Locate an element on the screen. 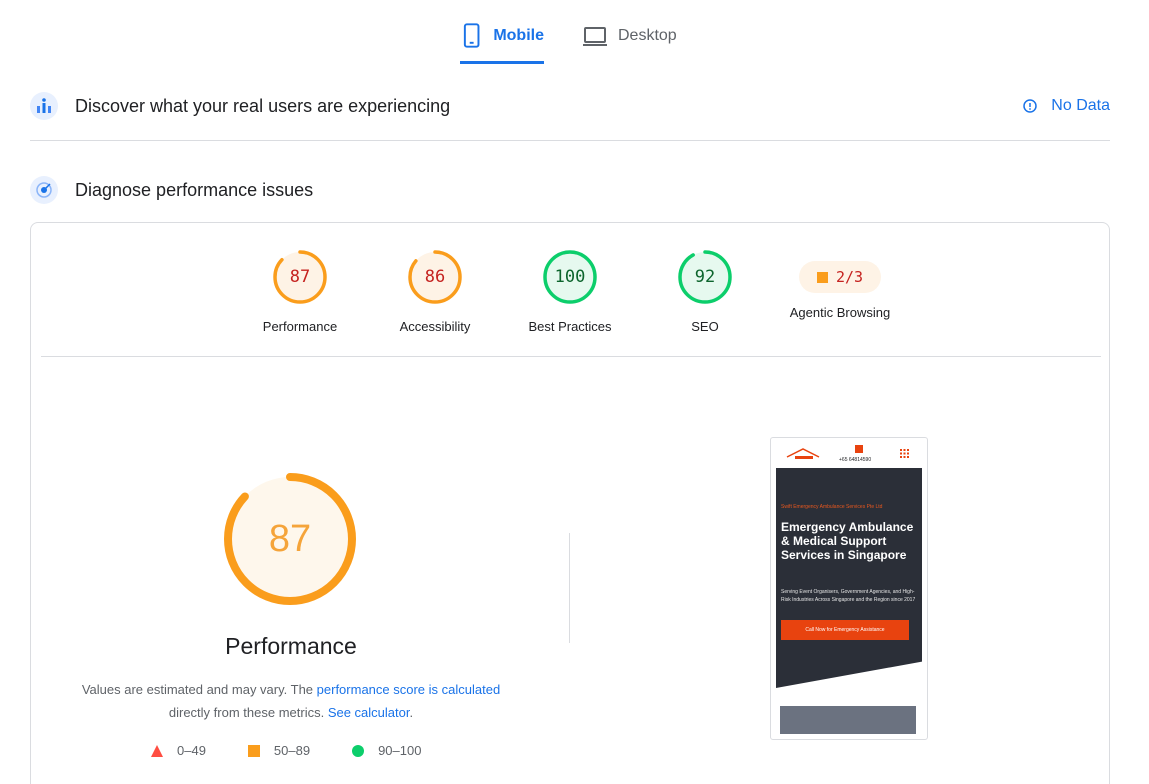  desc-text: . is located at coordinates (411, 712).